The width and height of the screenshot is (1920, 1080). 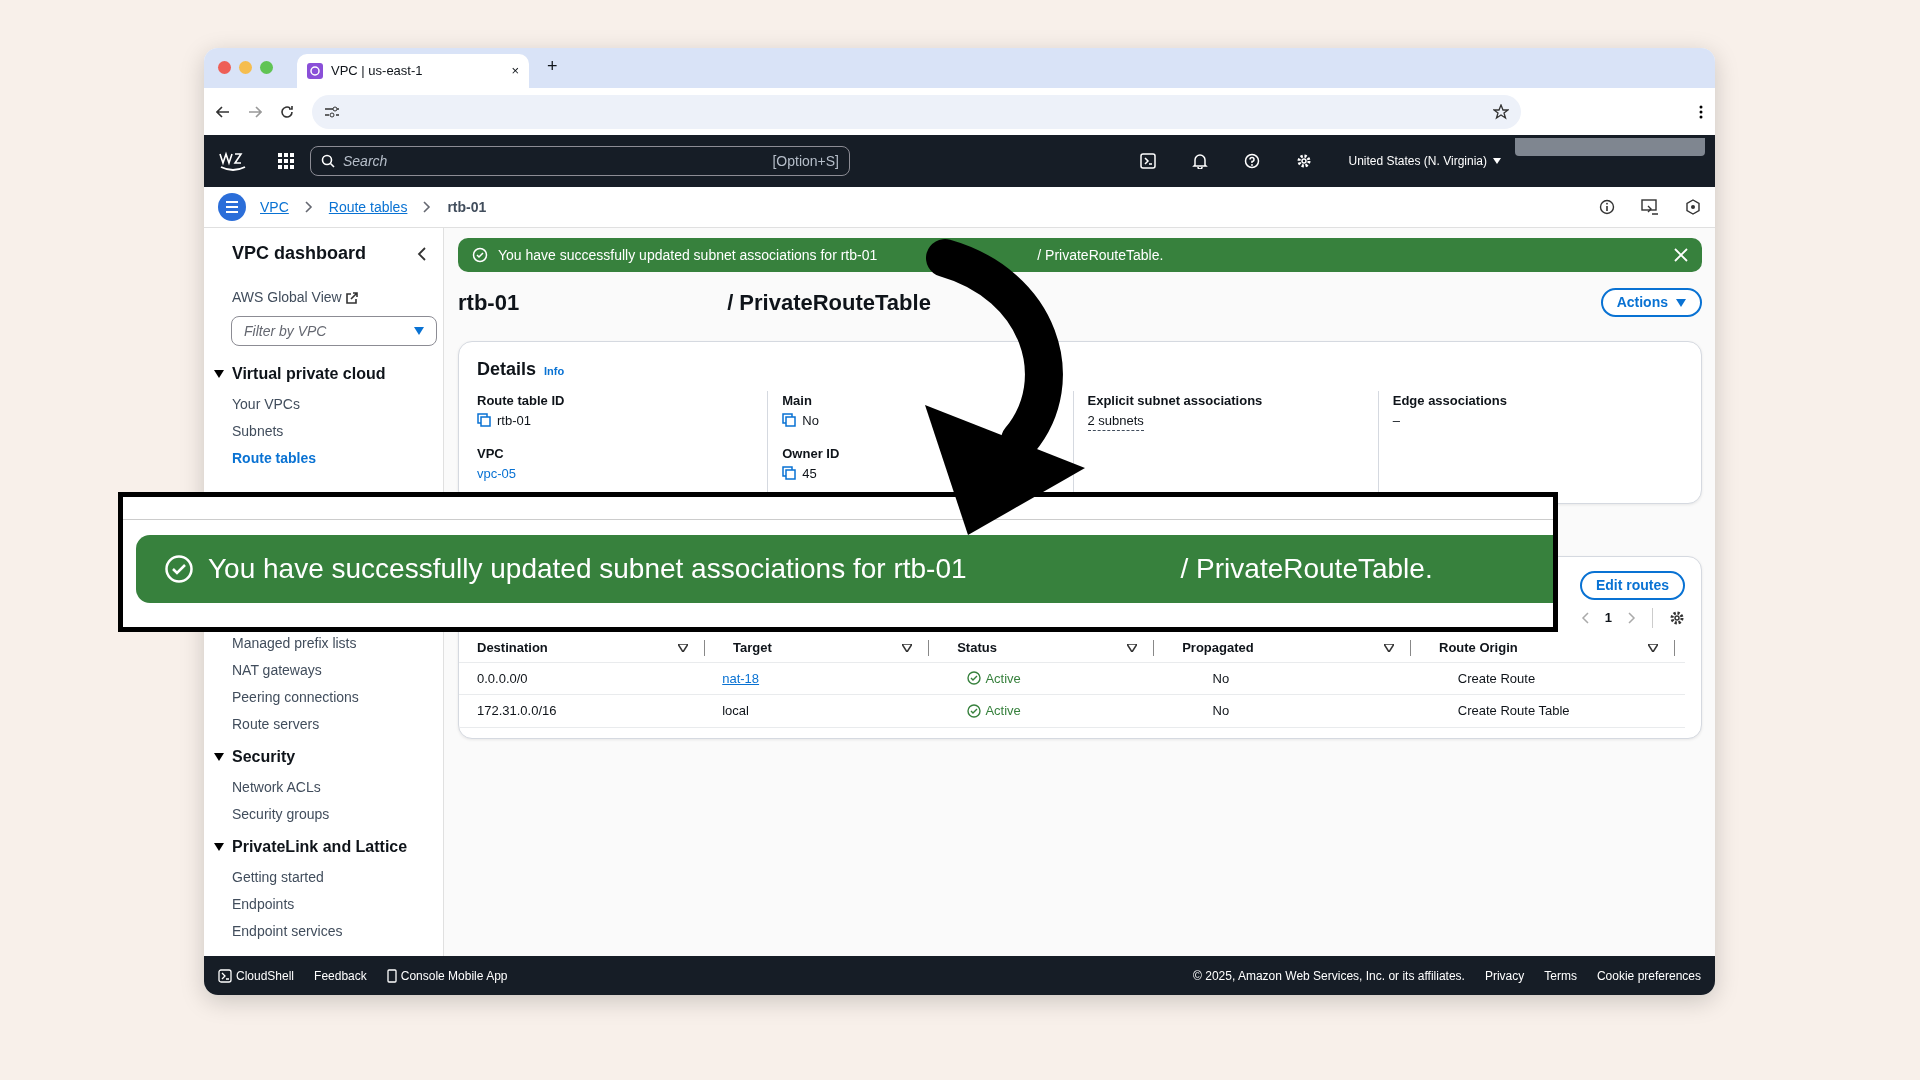 I want to click on success-message: You have successfully updated subnet associations for rtb-01, so click(x=587, y=569).